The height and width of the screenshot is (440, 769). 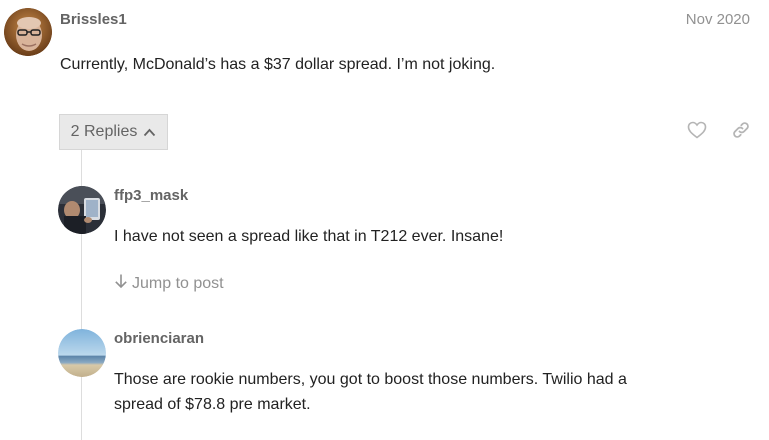 I want to click on link-icon, so click(x=741, y=132).